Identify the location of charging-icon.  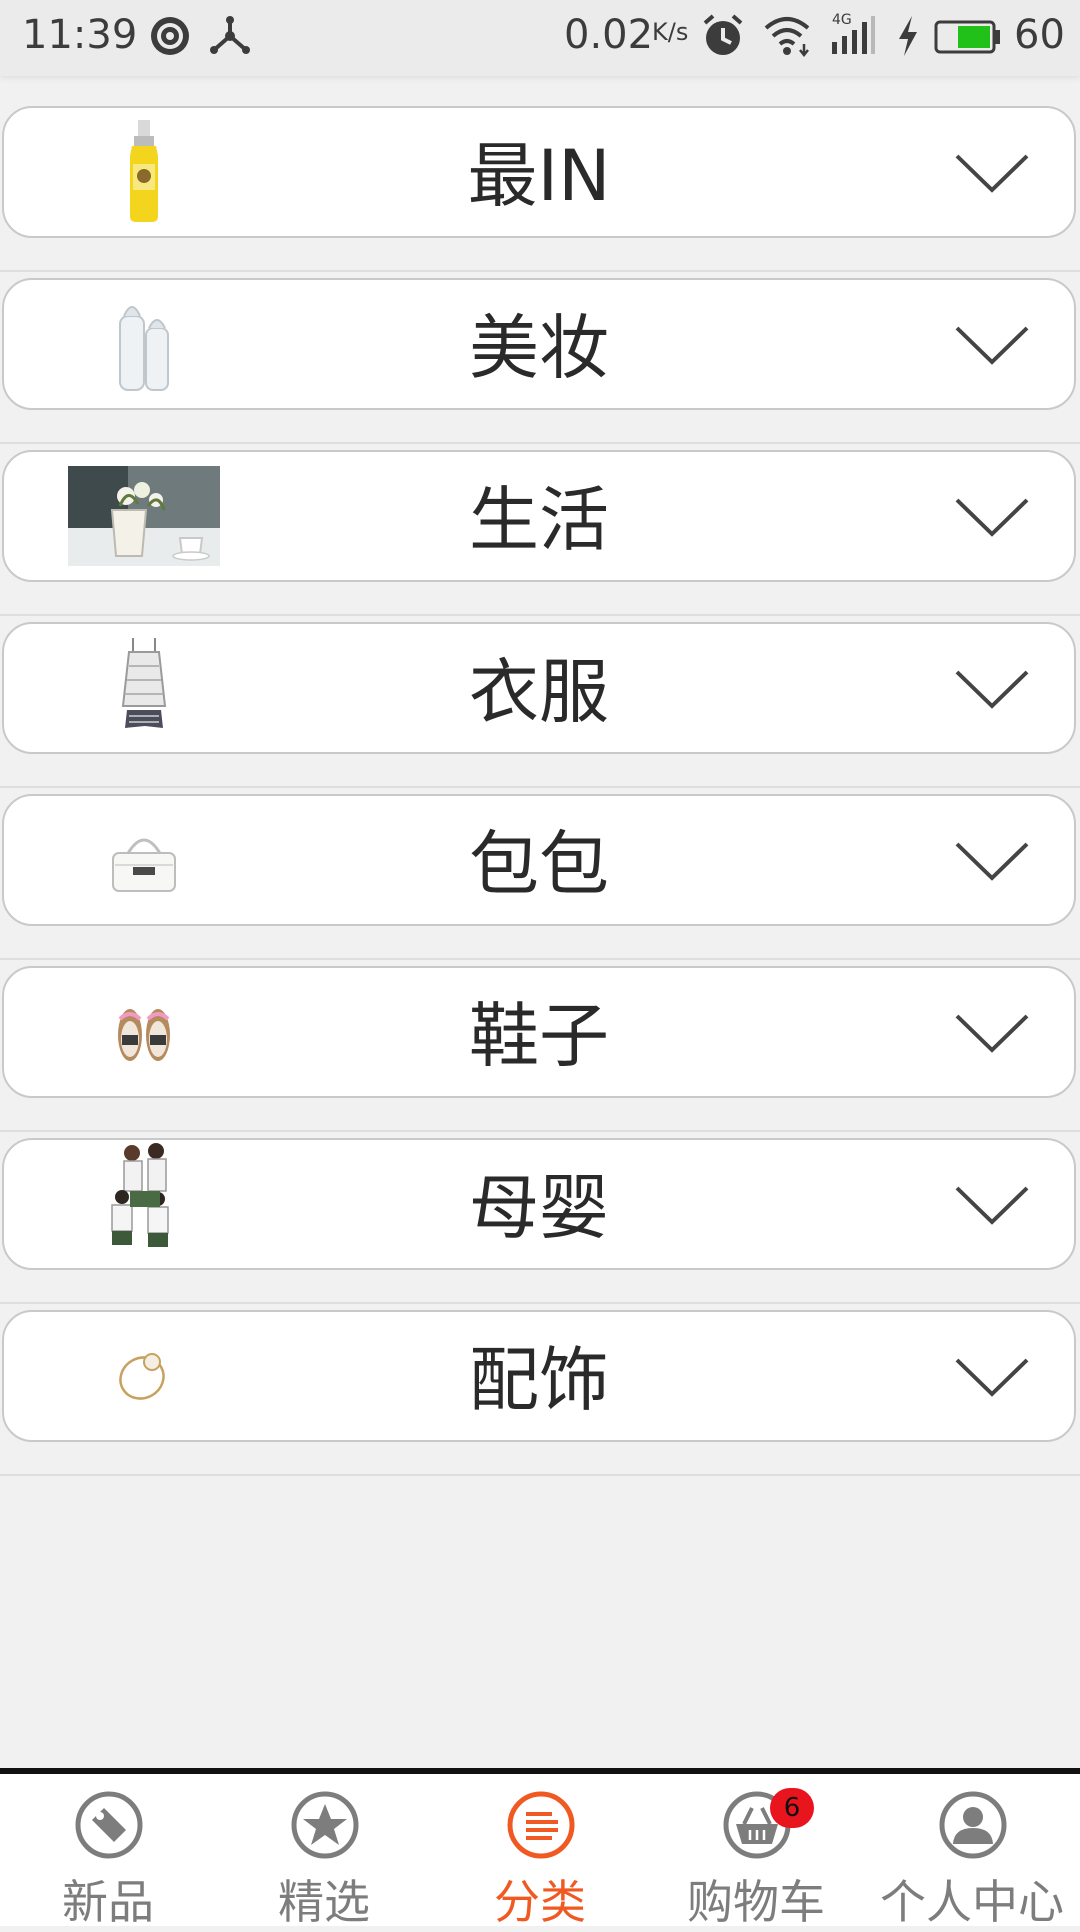
(908, 36).